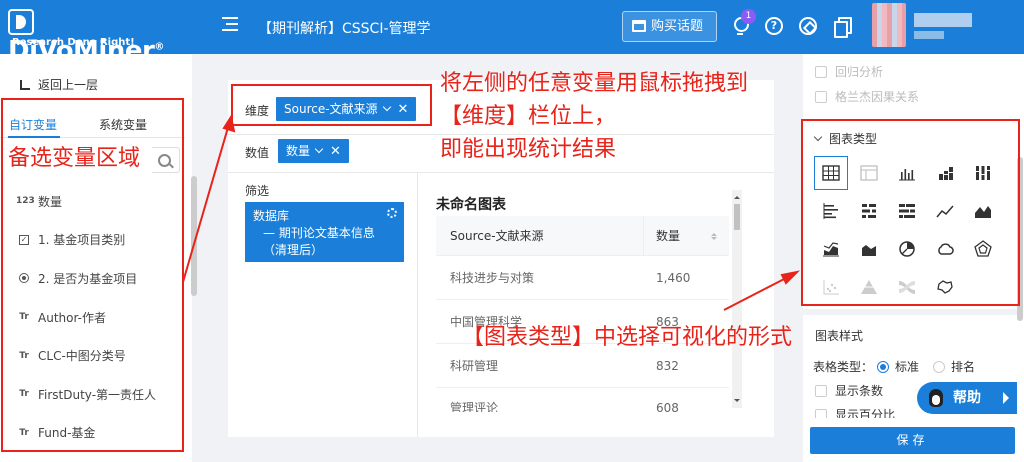 Image resolution: width=1024 pixels, height=462 pixels. What do you see at coordinates (839, 335) in the screenshot?
I see `chart-style-title: 图表样式` at bounding box center [839, 335].